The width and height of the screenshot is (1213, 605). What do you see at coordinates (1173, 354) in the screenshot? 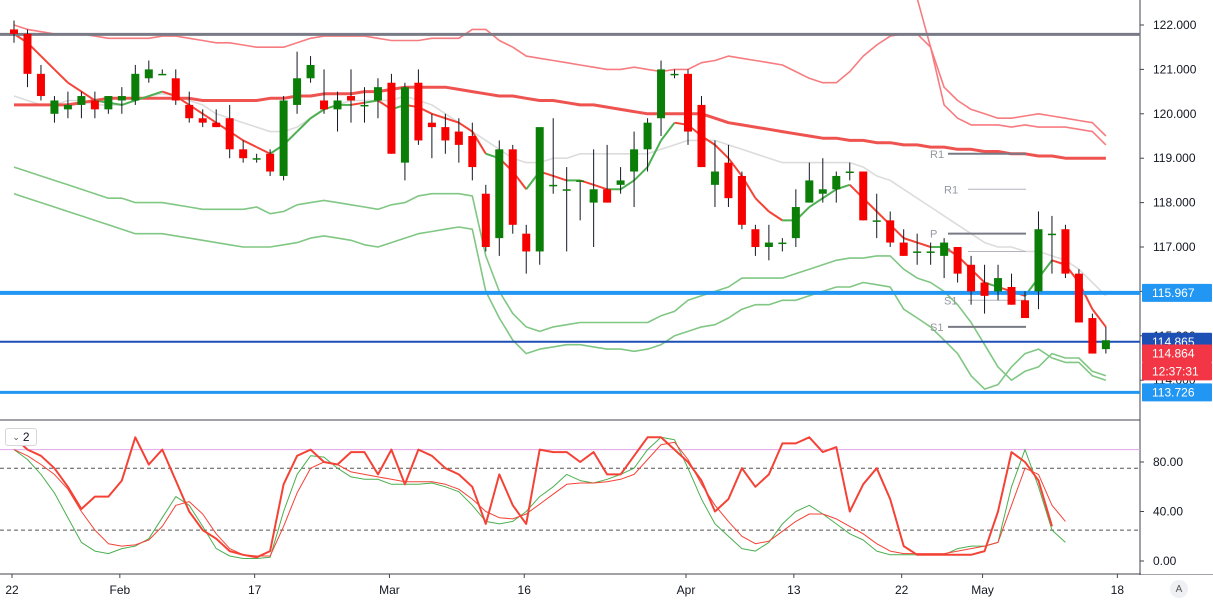
I see `price-badge-label: 114.864` at bounding box center [1173, 354].